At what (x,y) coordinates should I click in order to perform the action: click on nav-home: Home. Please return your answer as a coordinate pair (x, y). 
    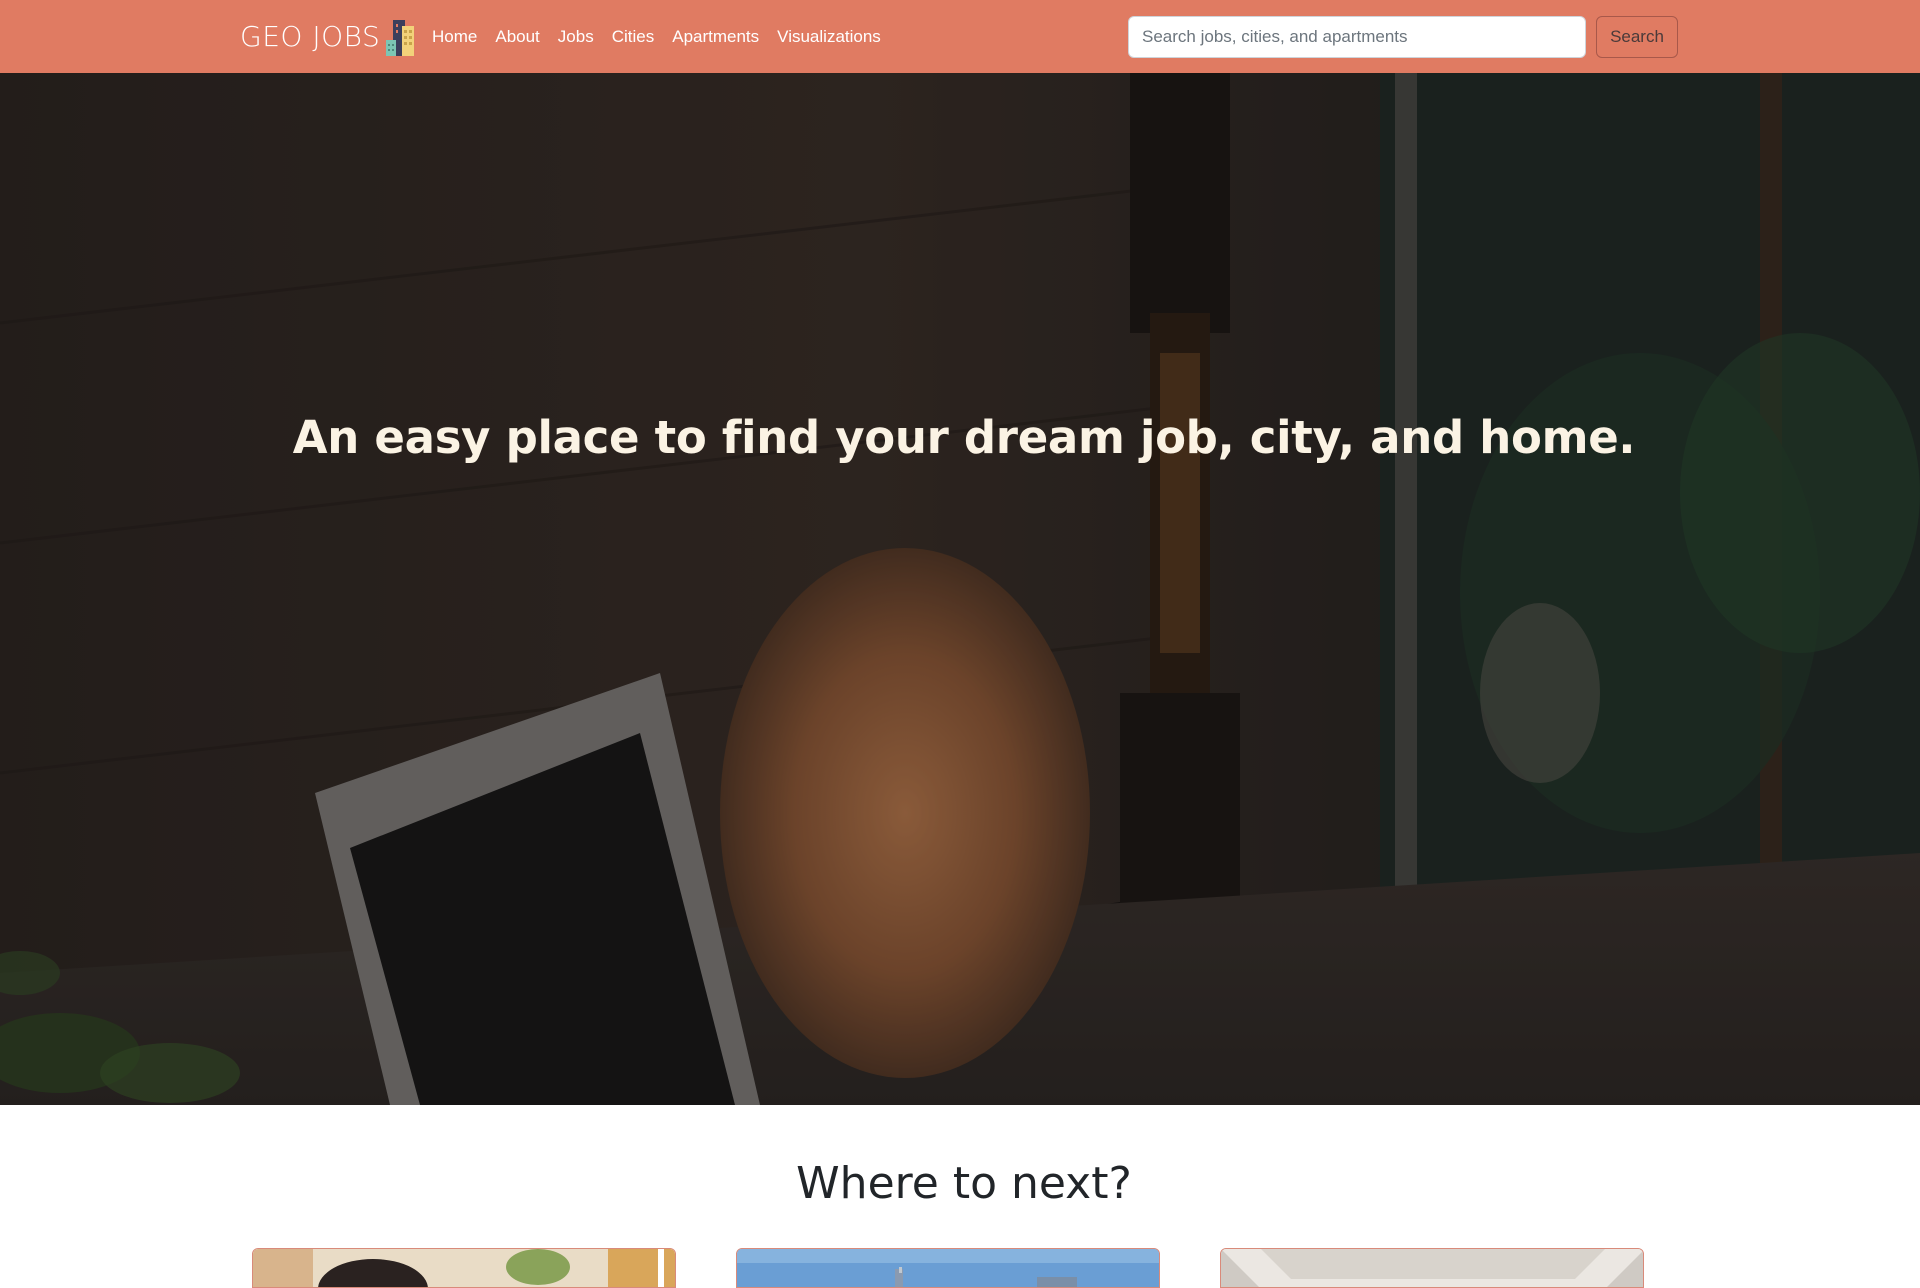
    Looking at the image, I should click on (454, 37).